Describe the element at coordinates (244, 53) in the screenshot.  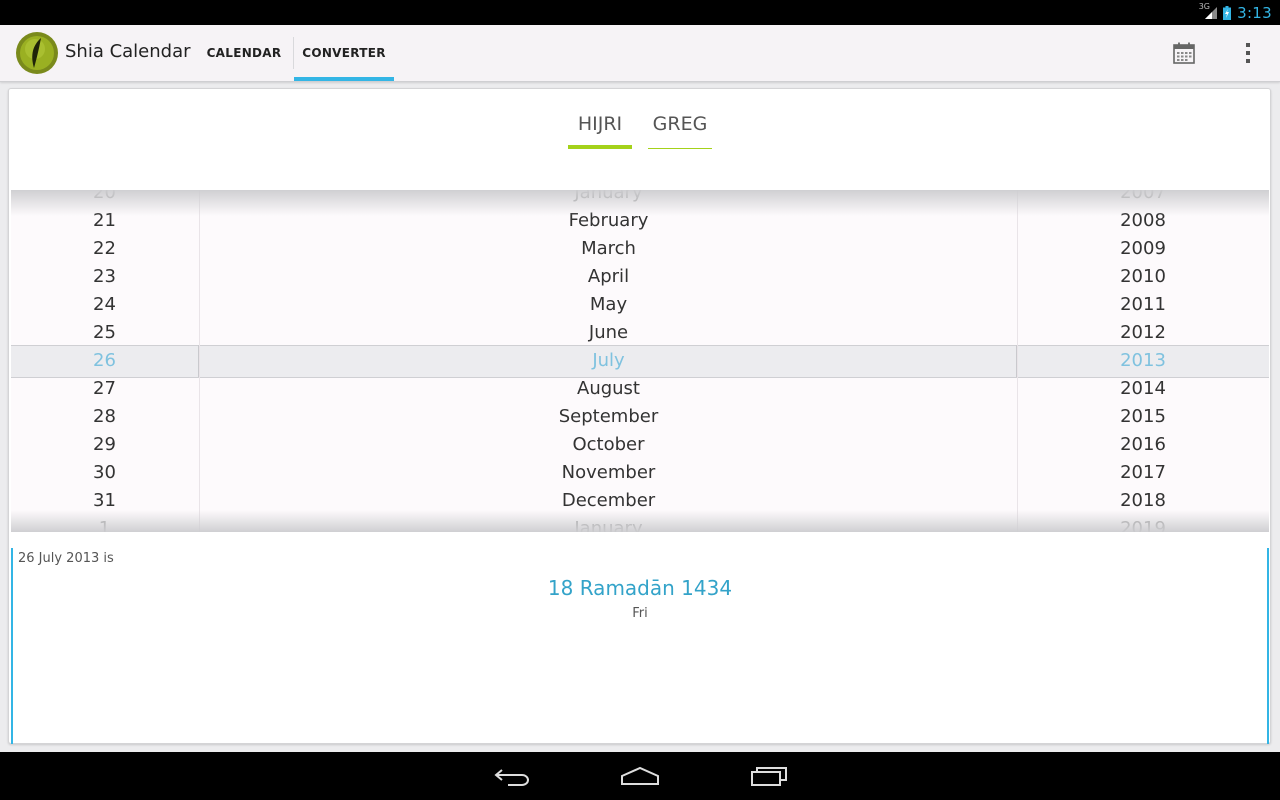
I see `tab-calendar: CALENDAR` at that location.